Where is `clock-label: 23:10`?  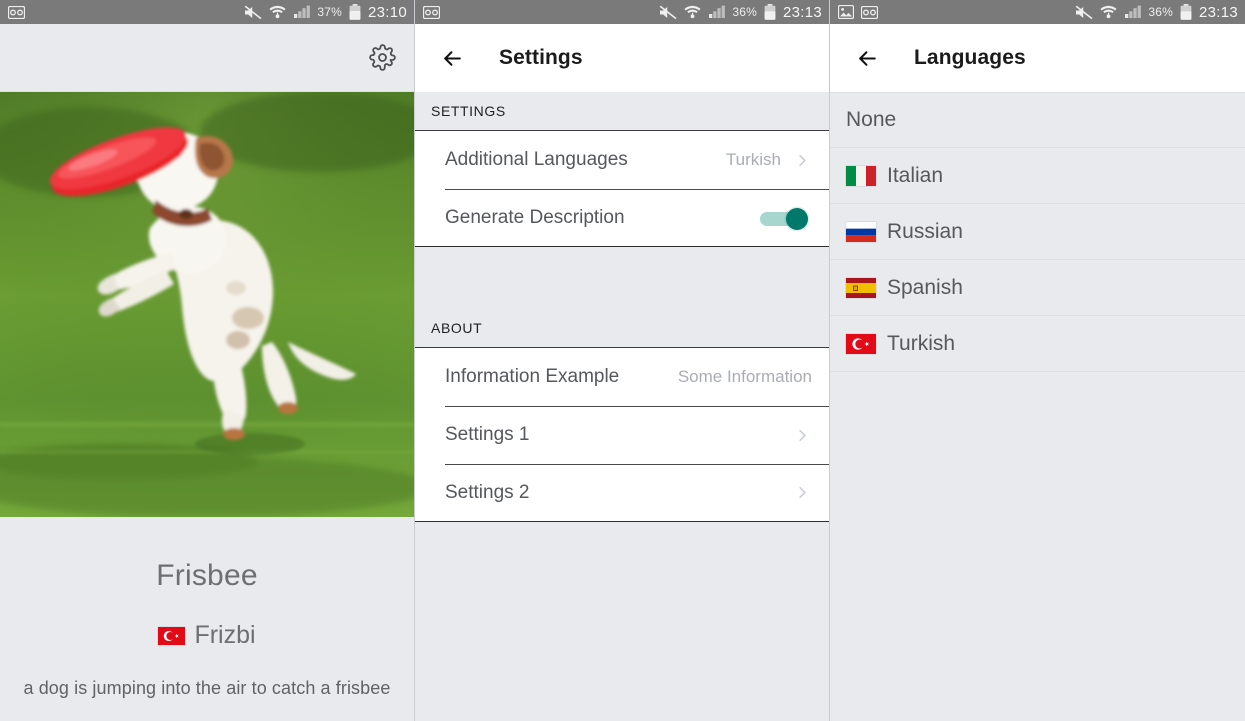
clock-label: 23:10 is located at coordinates (387, 12).